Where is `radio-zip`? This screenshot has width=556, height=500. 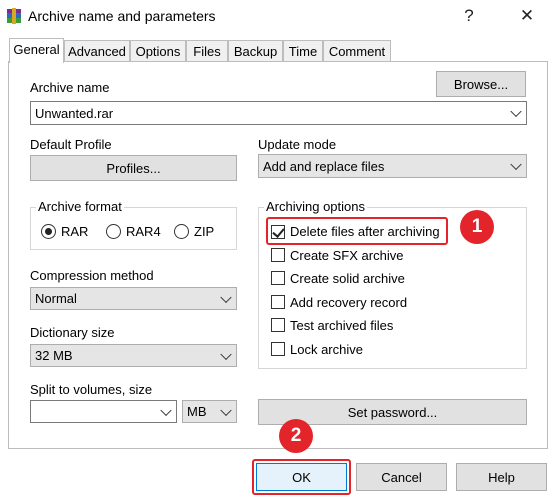
radio-zip is located at coordinates (181, 231).